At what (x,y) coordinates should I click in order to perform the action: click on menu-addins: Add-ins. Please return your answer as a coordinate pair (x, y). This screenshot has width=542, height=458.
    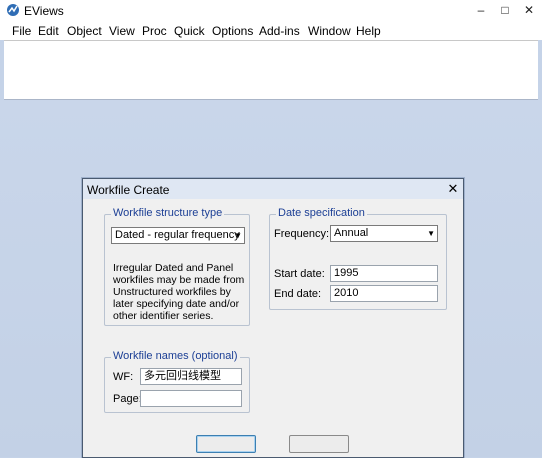
    Looking at the image, I should click on (279, 31).